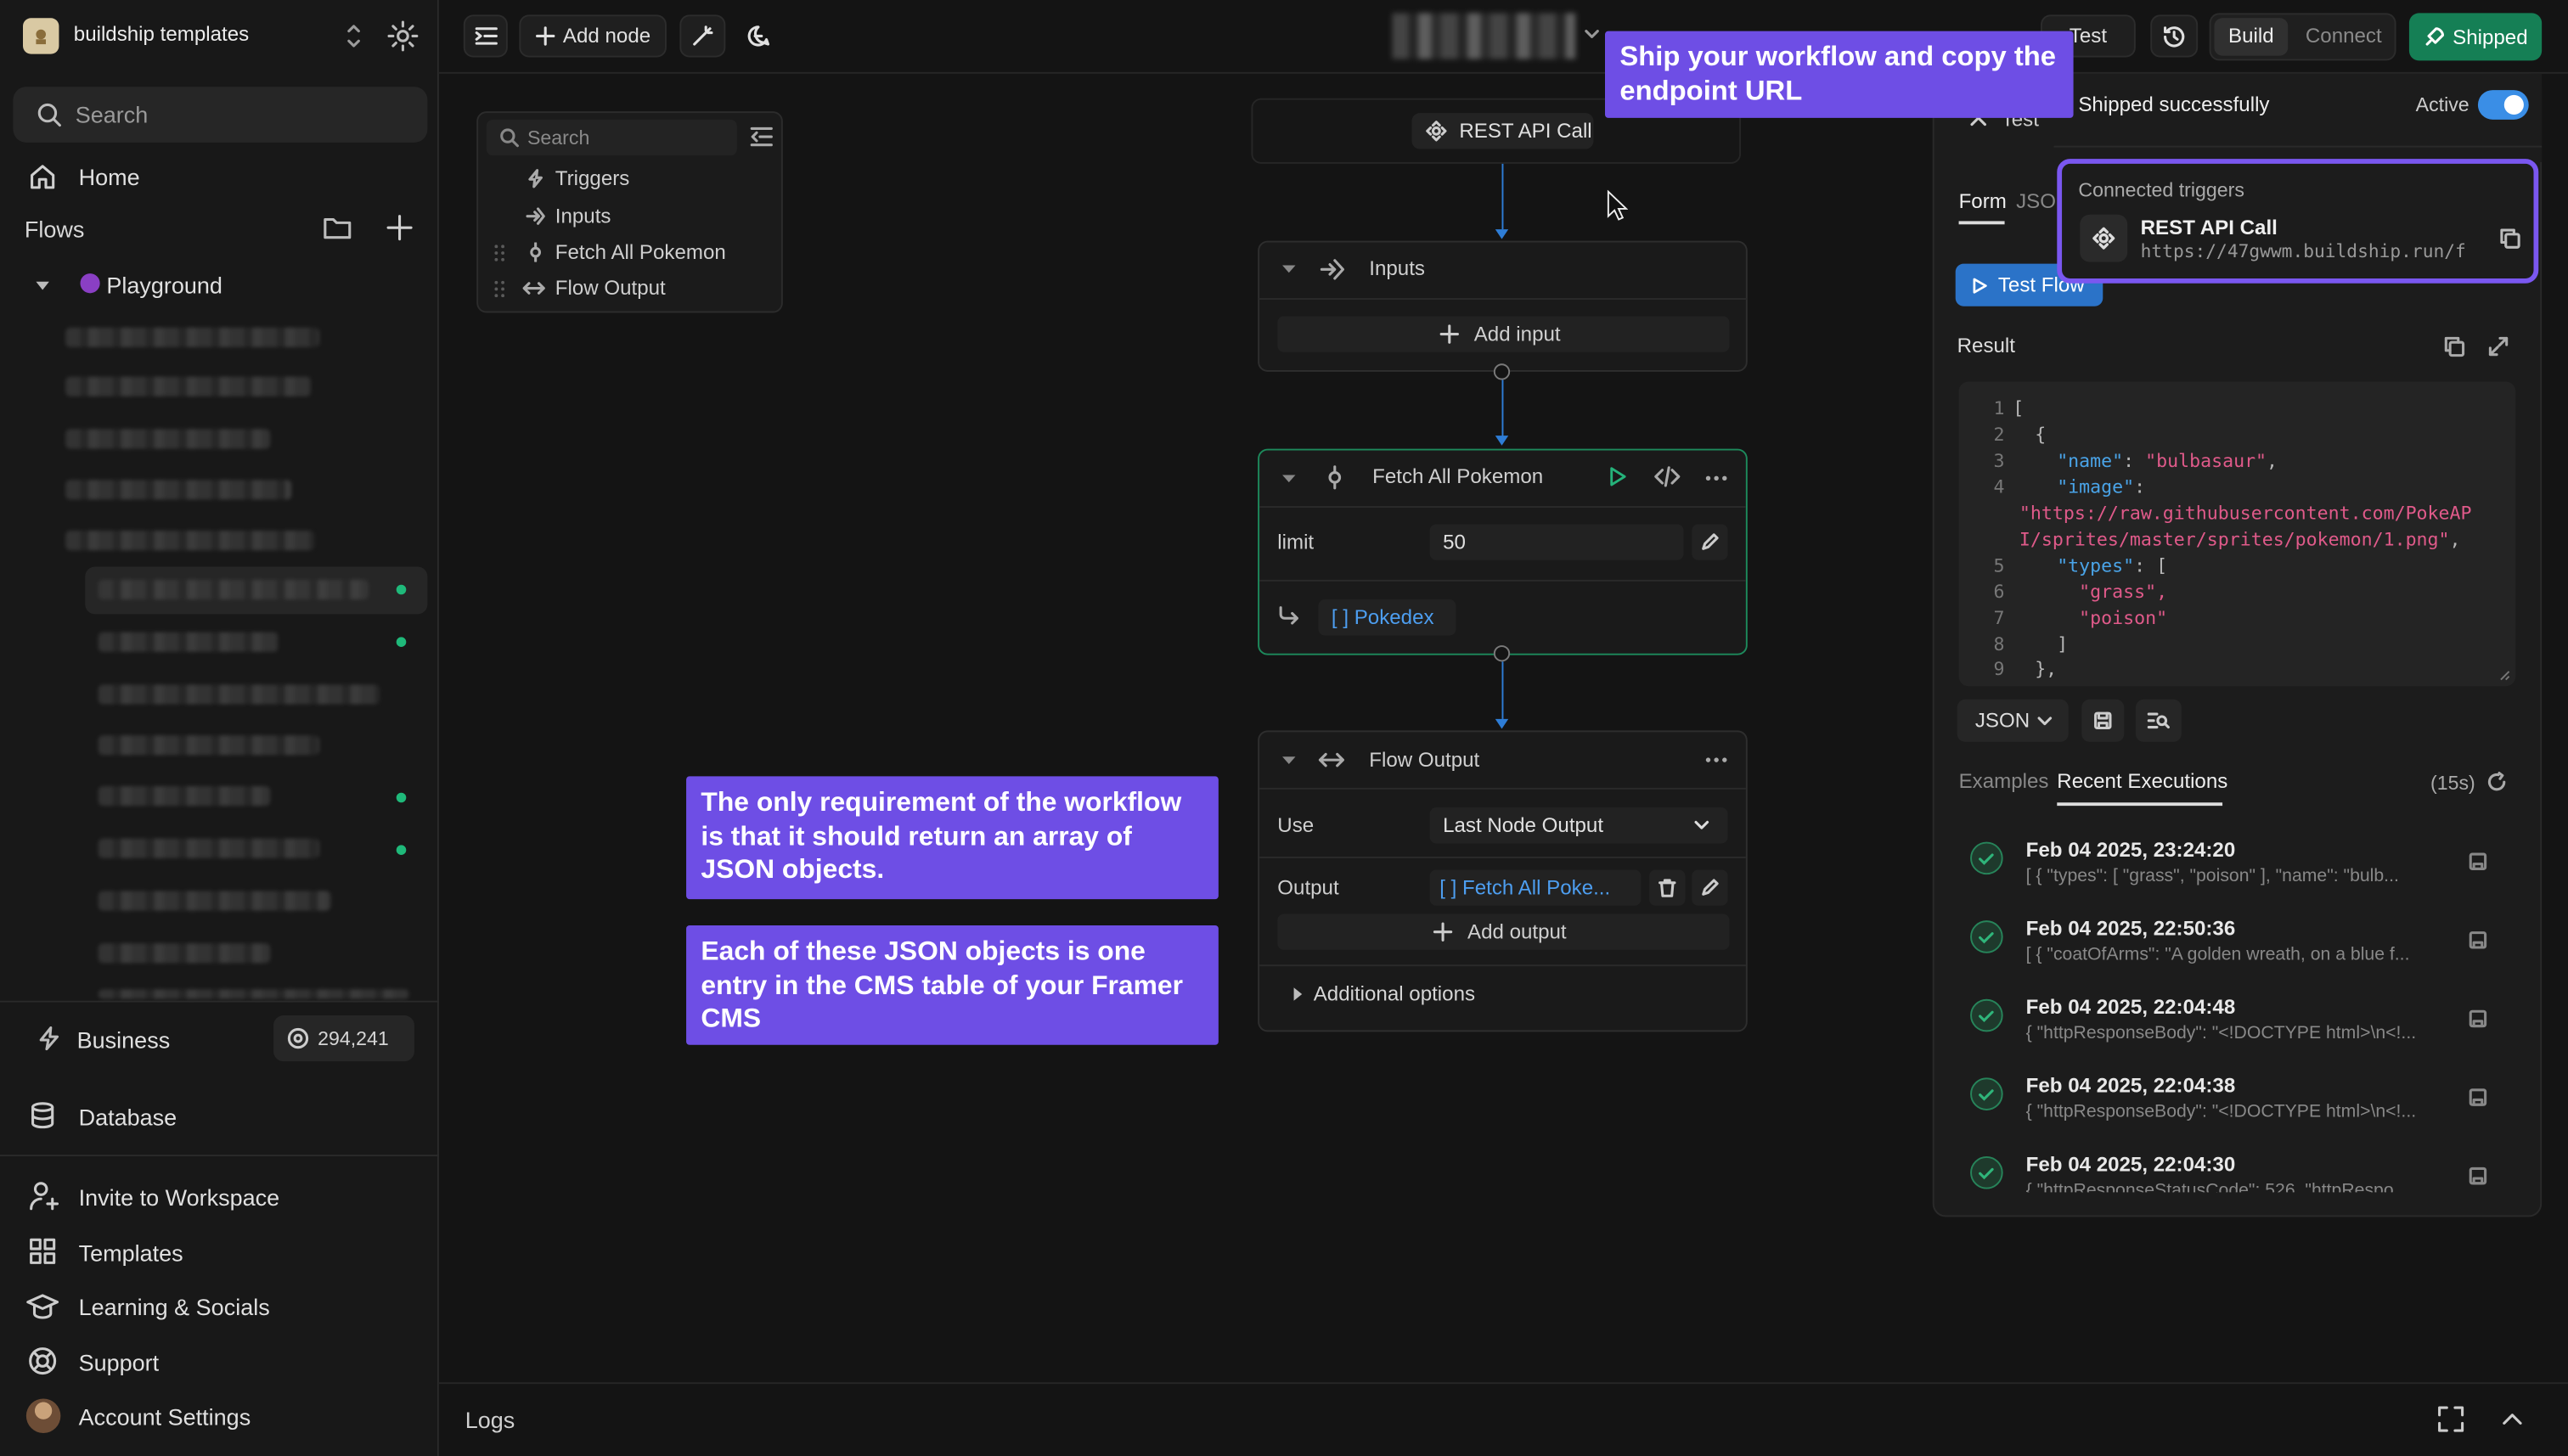  Describe the element at coordinates (2512, 1418) in the screenshot. I see `chevron-up-icon` at that location.